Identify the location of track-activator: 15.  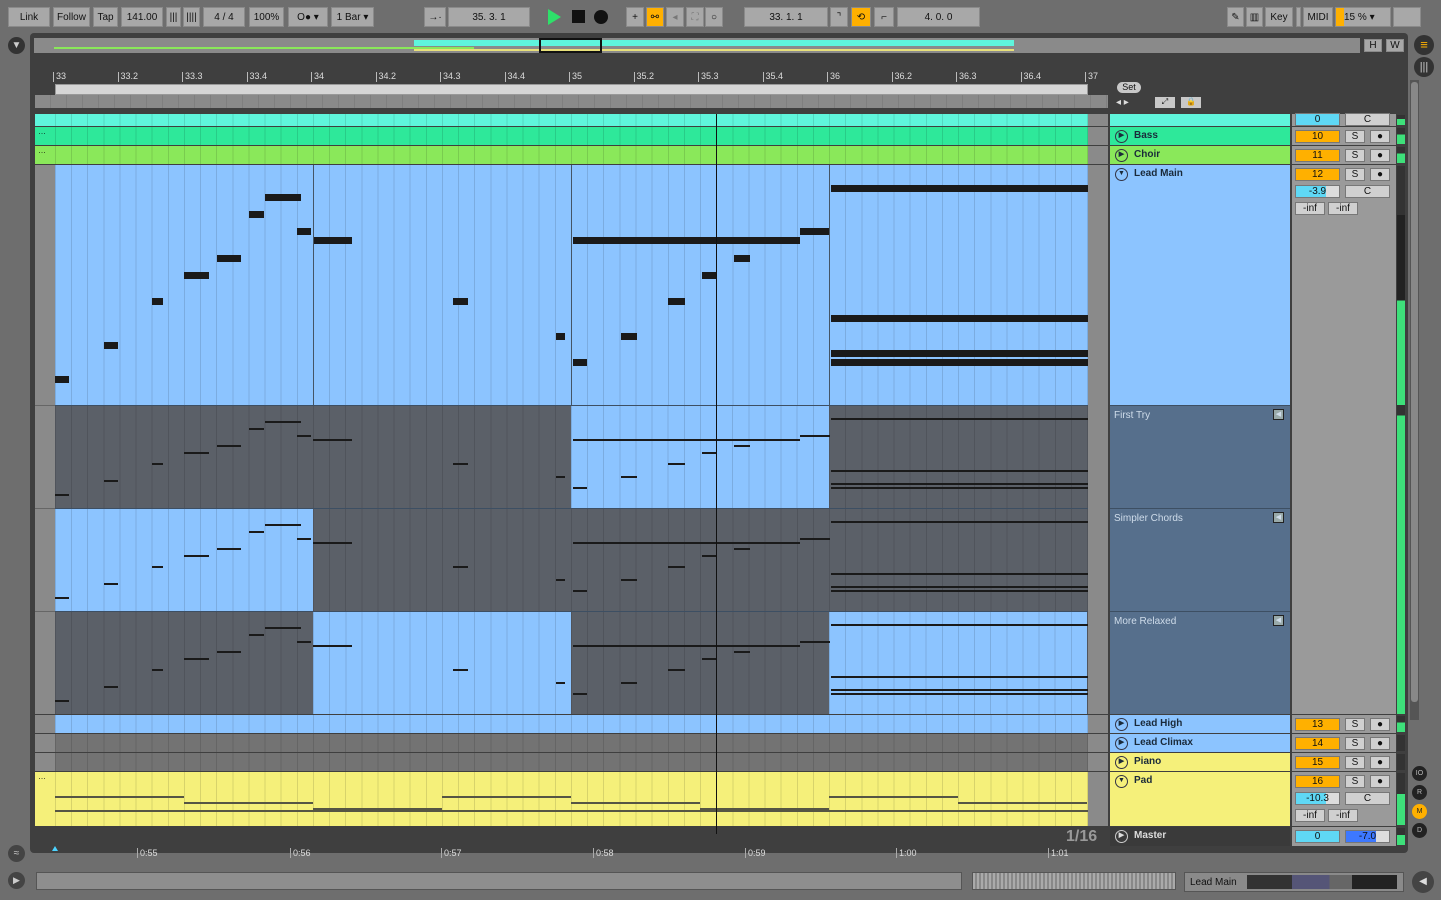
(1317, 762).